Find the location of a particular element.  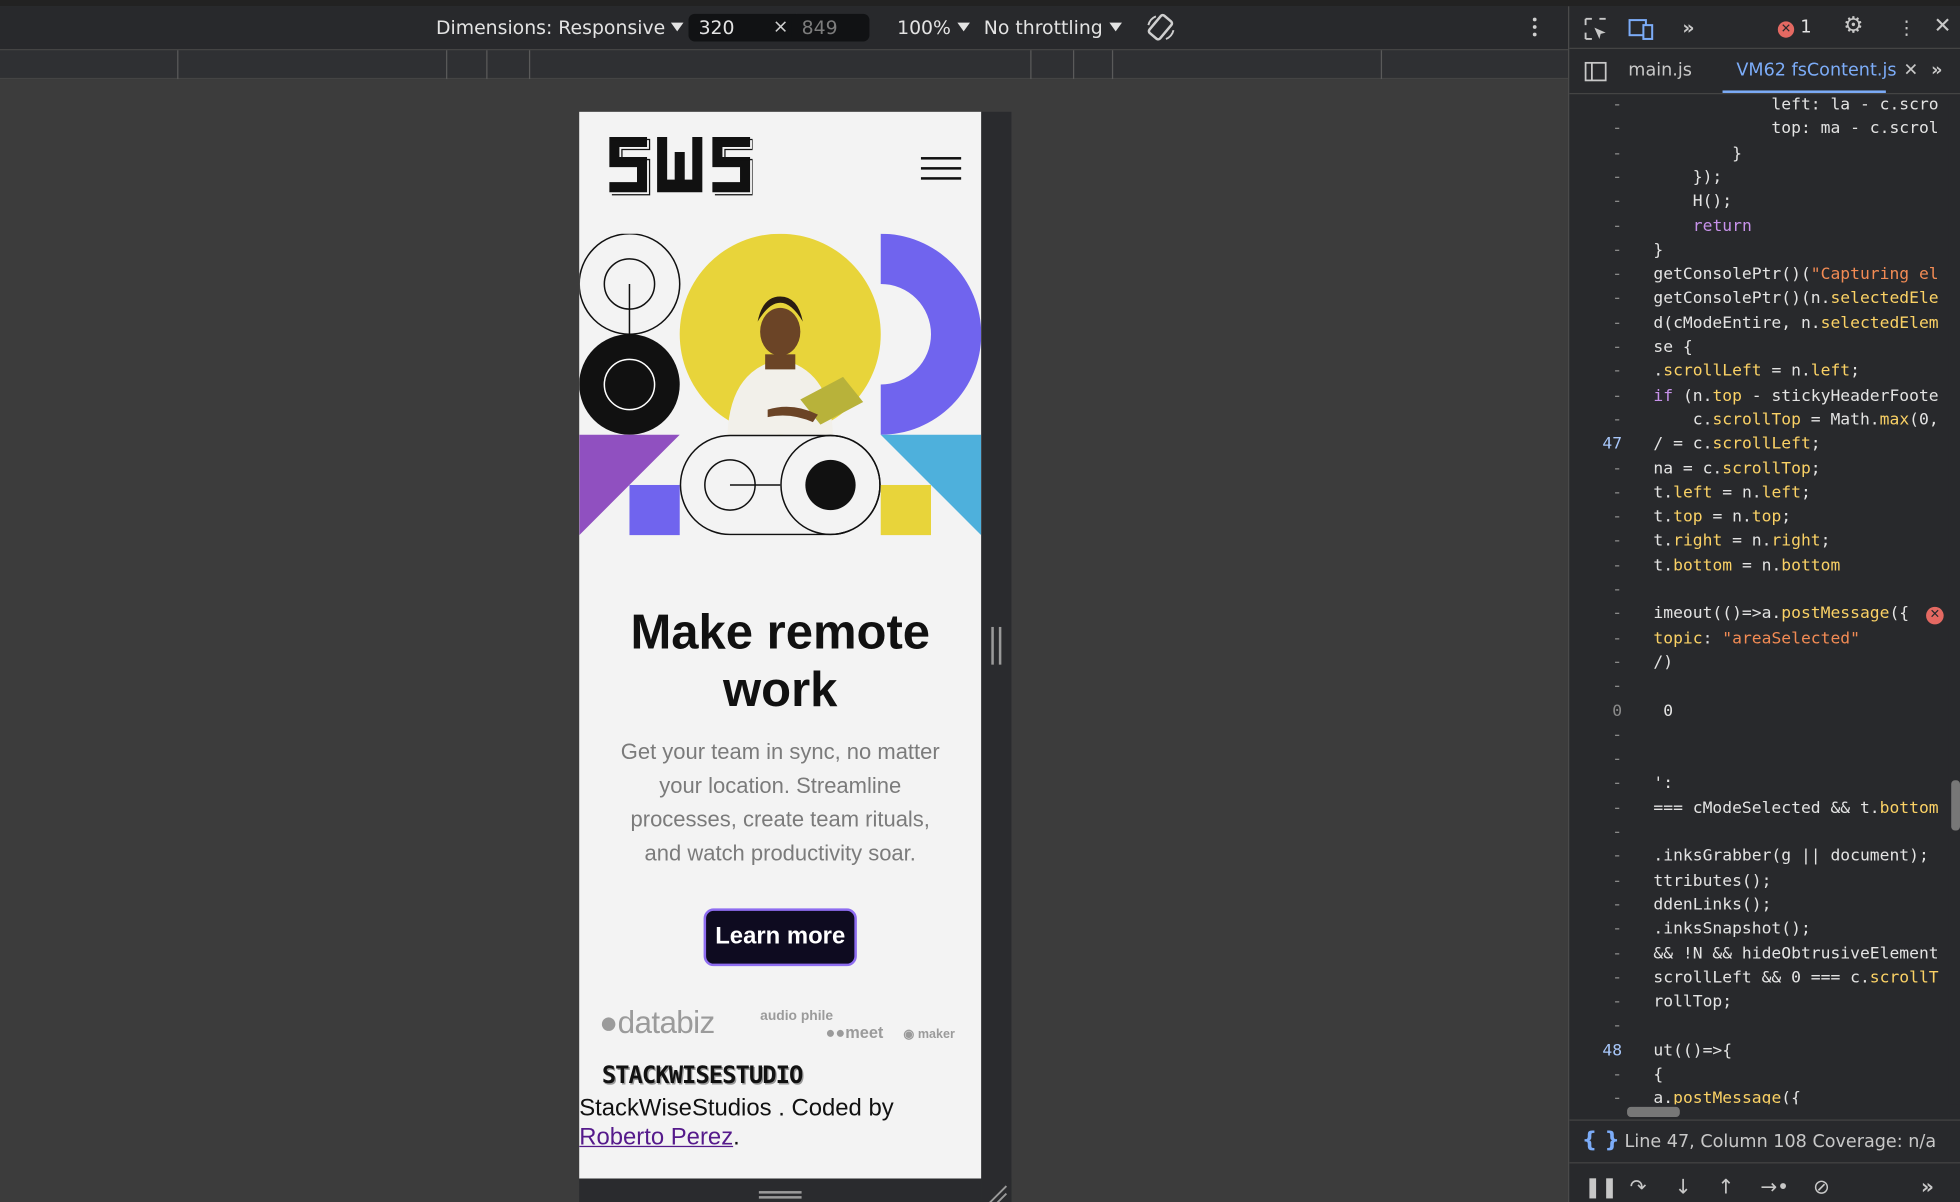

times-sign: × is located at coordinates (780, 26).